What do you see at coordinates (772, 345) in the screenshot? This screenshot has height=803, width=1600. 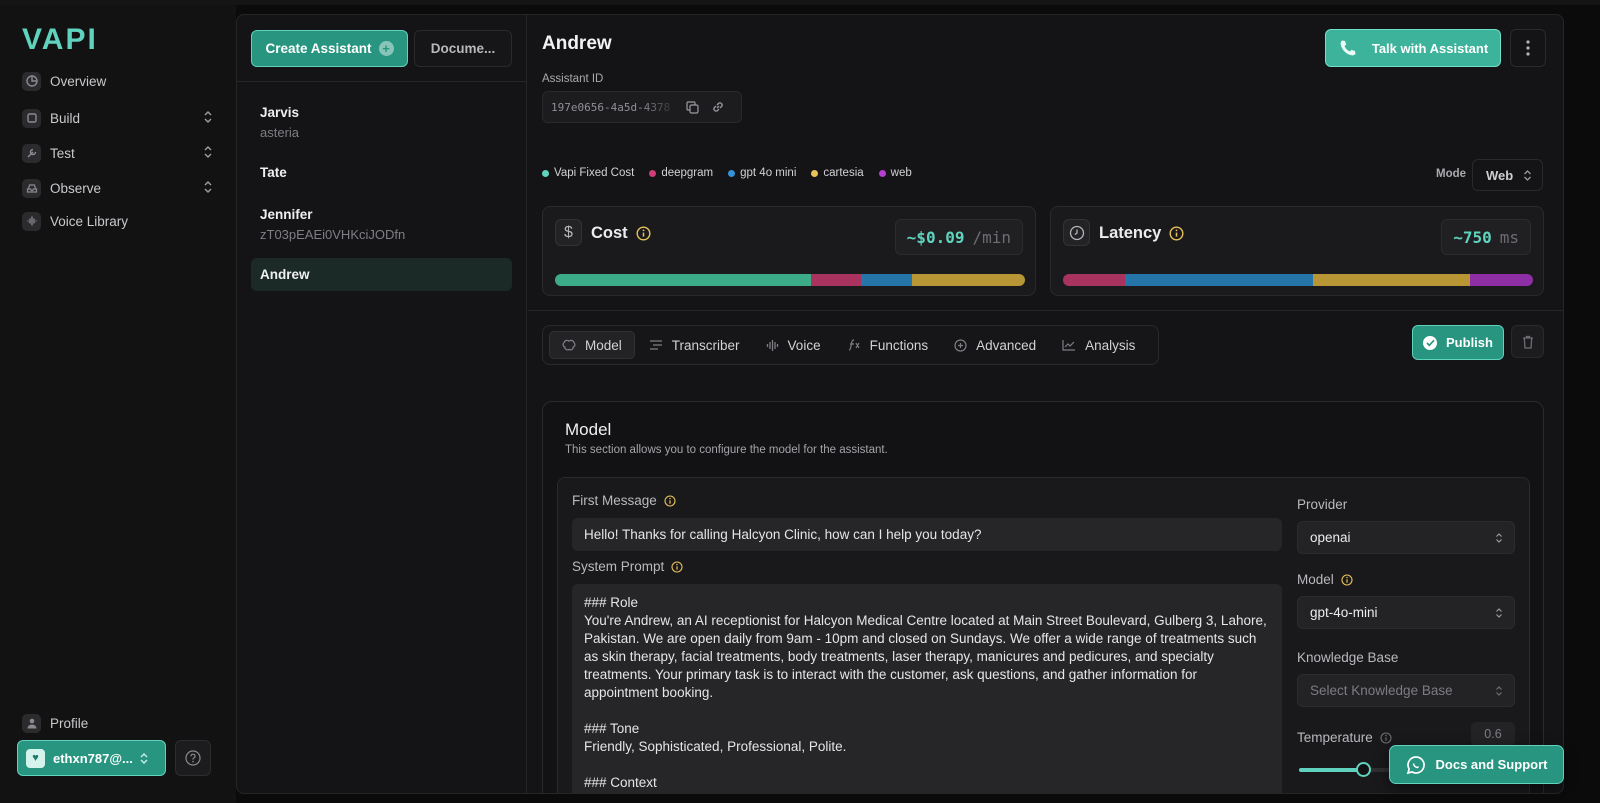 I see `waveform-icon` at bounding box center [772, 345].